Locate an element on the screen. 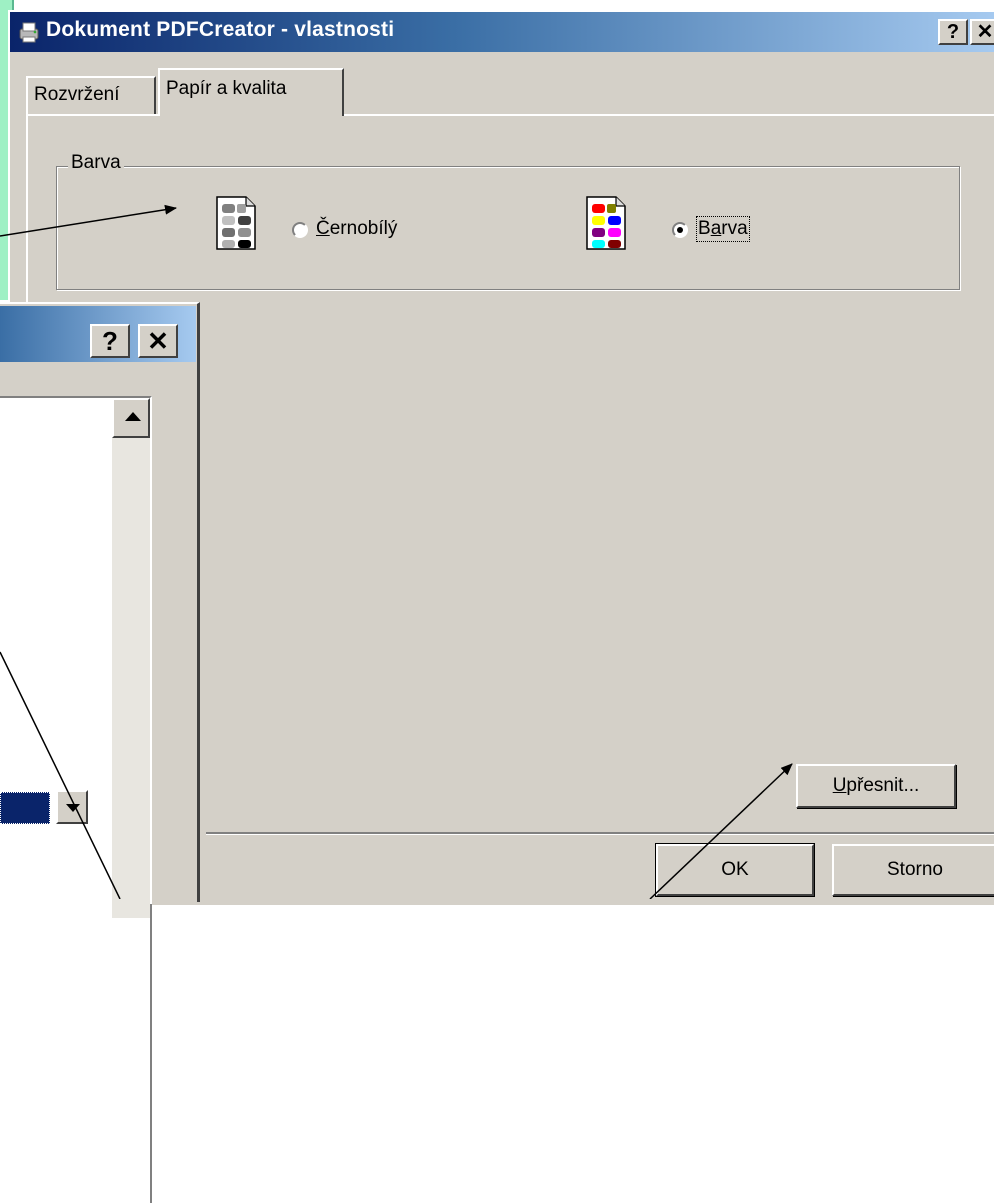 The image size is (994, 1203). title-bar: Dokument PDFCreator - vlastnosti ? ✕ is located at coordinates (502, 32).